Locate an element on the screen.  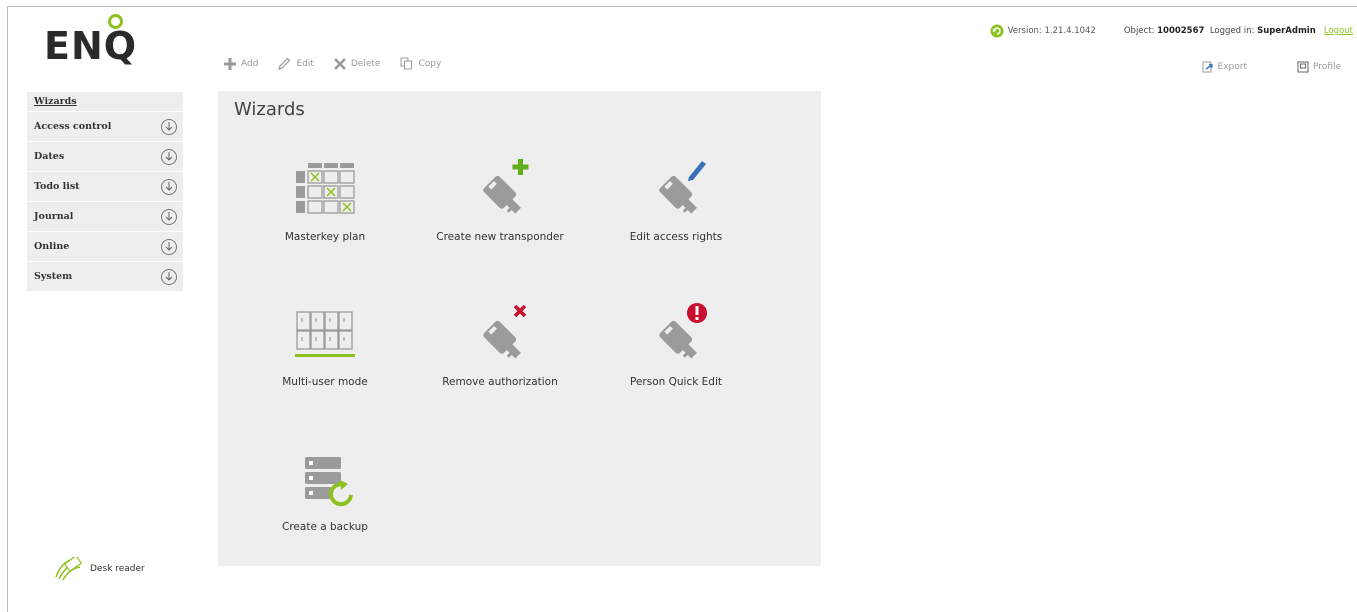
server-backup-icon is located at coordinates (329, 482).